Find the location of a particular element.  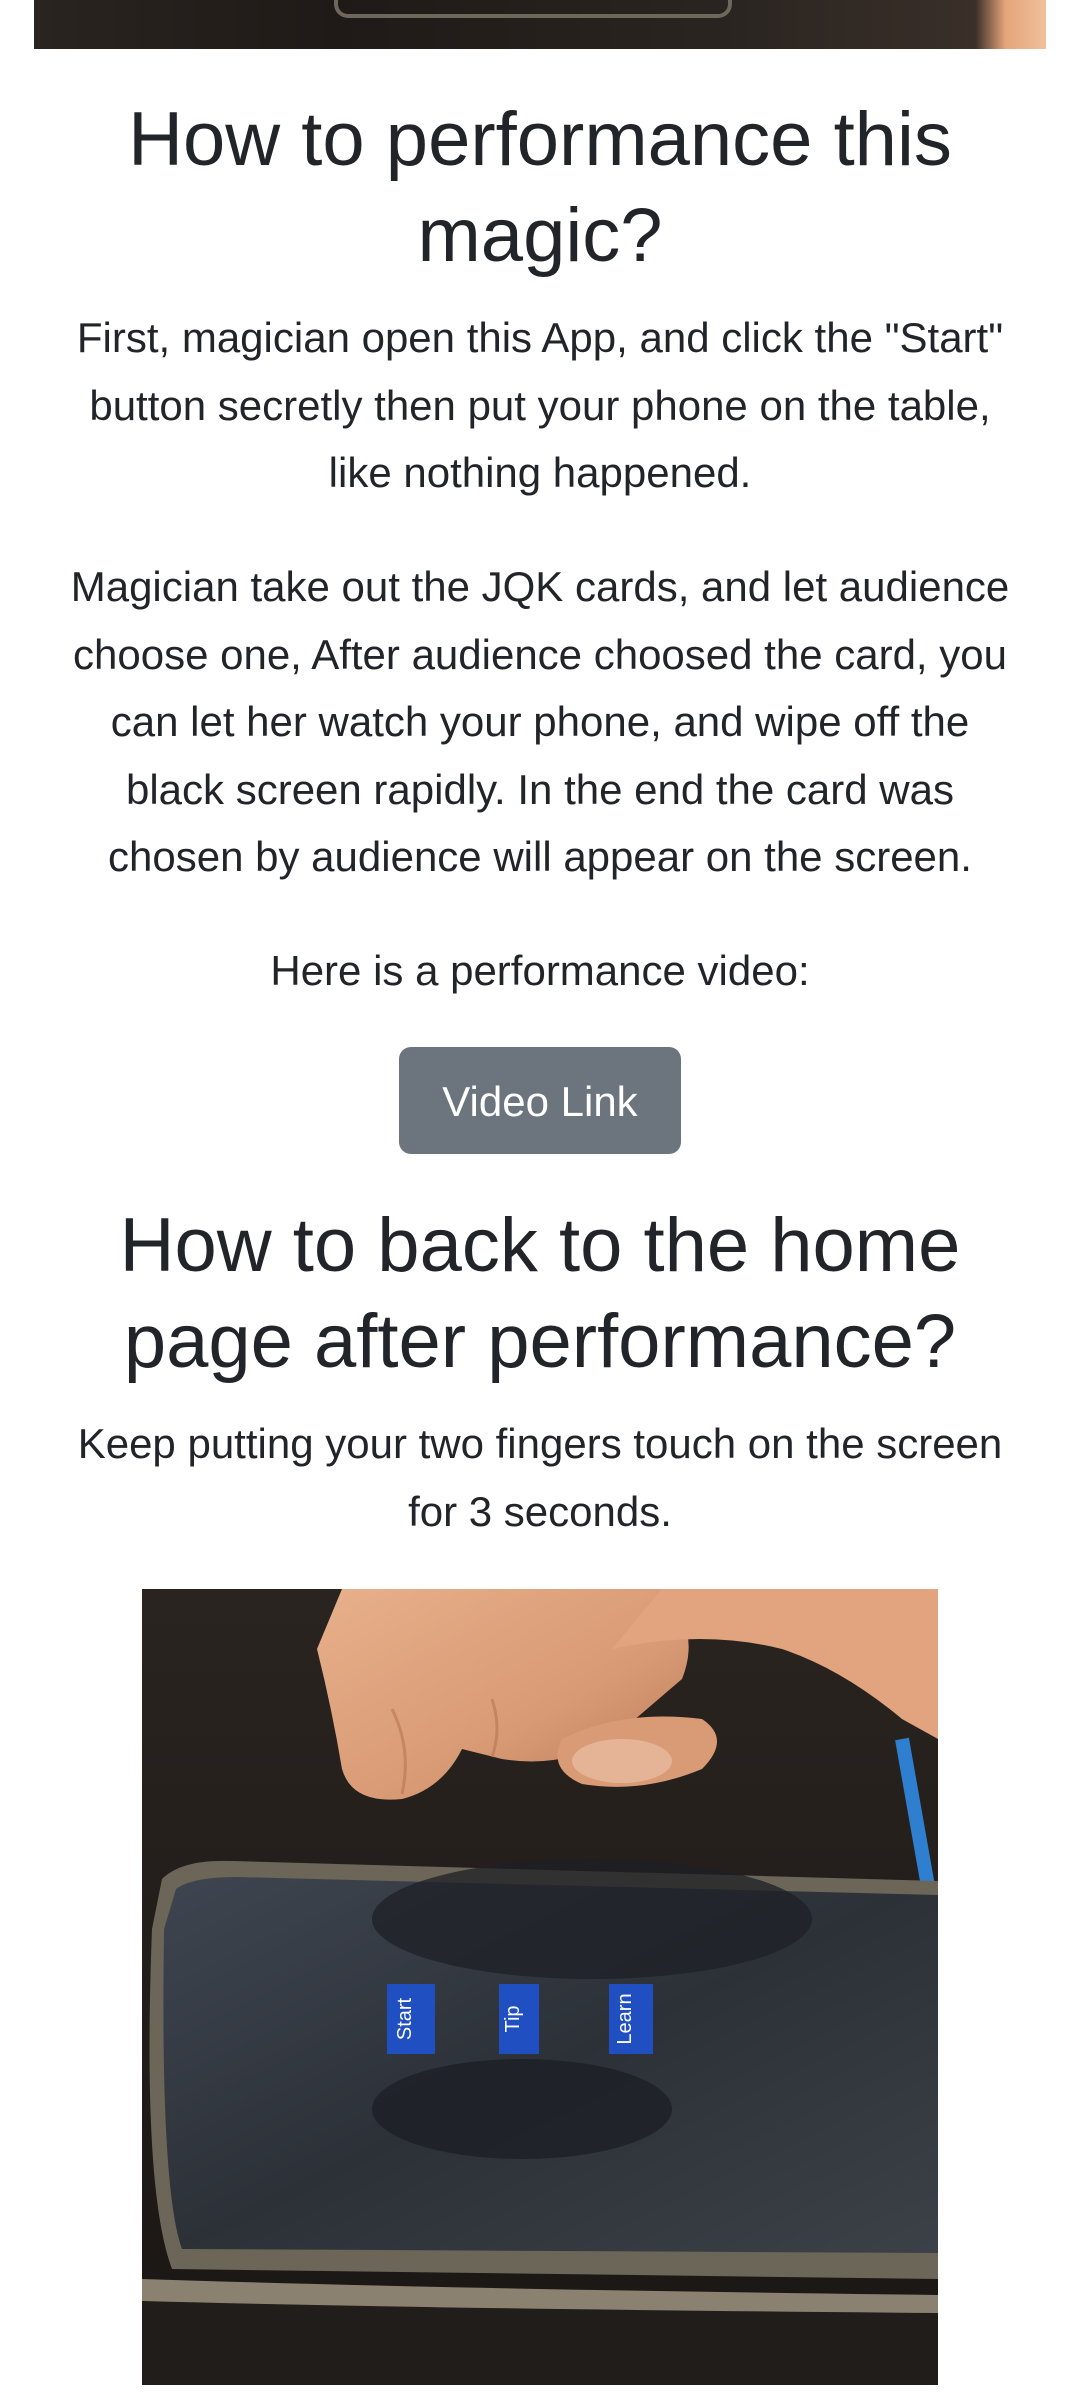

video-link-button: Video Link is located at coordinates (540, 1100).